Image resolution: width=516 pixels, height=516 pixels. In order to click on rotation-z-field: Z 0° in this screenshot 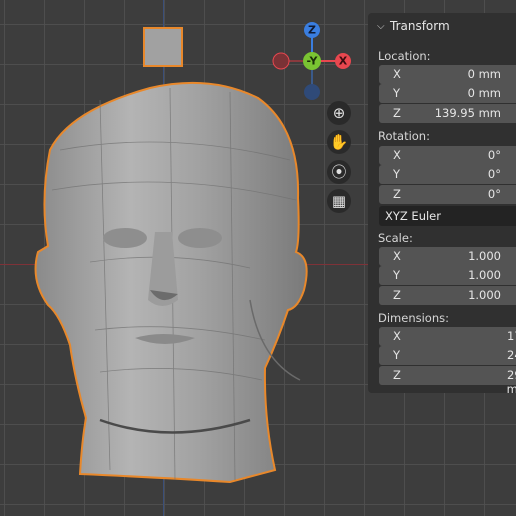, I will do `click(447, 194)`.